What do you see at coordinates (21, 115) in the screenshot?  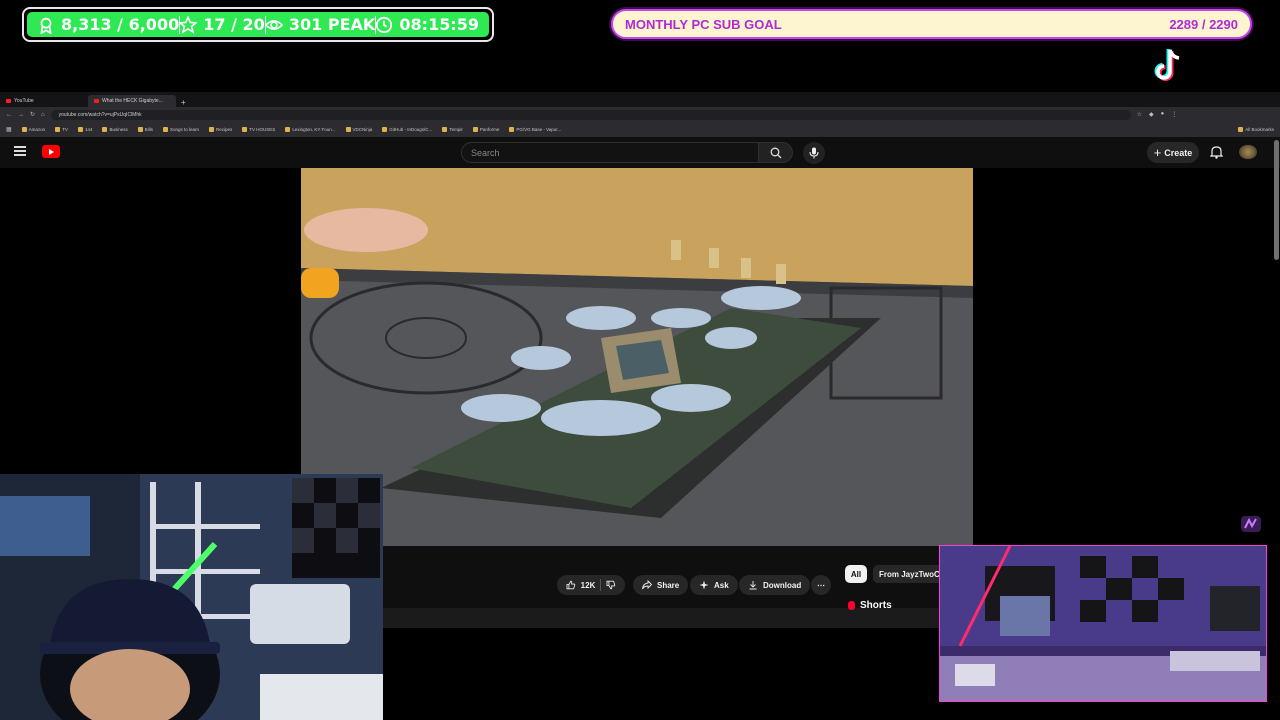 I see `forward-arrow-icon: →` at bounding box center [21, 115].